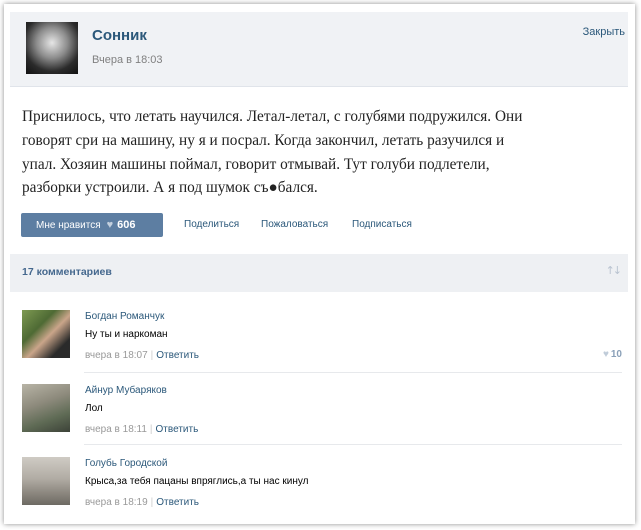  I want to click on sort-icon: ↑↓, so click(614, 270).